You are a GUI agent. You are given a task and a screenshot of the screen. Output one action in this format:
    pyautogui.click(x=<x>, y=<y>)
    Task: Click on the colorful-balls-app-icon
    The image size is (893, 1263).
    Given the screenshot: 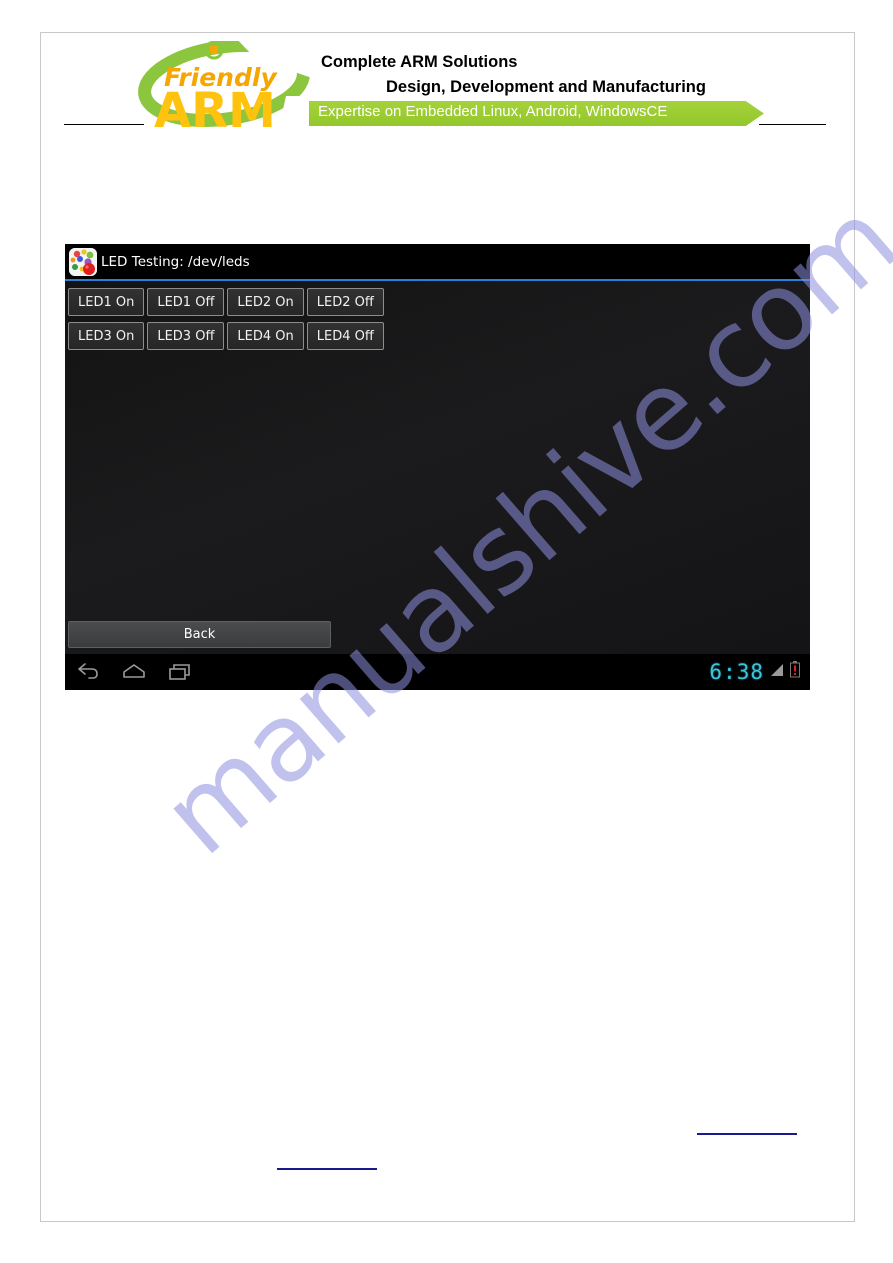 What is the action you would take?
    pyautogui.click(x=83, y=261)
    